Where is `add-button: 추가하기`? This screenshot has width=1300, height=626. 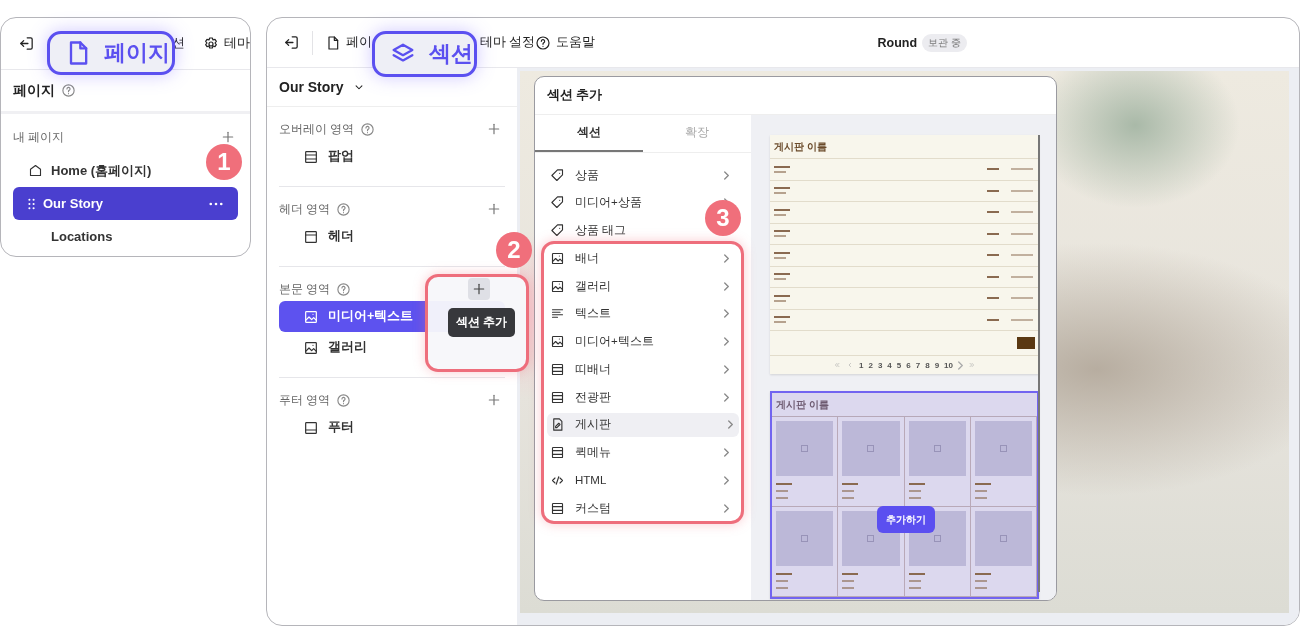 add-button: 추가하기 is located at coordinates (906, 519).